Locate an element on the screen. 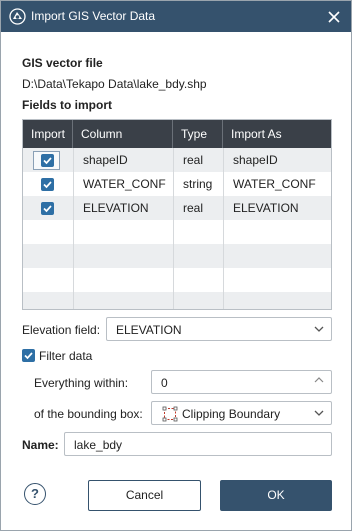 This screenshot has width=352, height=531. header-column: Column is located at coordinates (123, 134).